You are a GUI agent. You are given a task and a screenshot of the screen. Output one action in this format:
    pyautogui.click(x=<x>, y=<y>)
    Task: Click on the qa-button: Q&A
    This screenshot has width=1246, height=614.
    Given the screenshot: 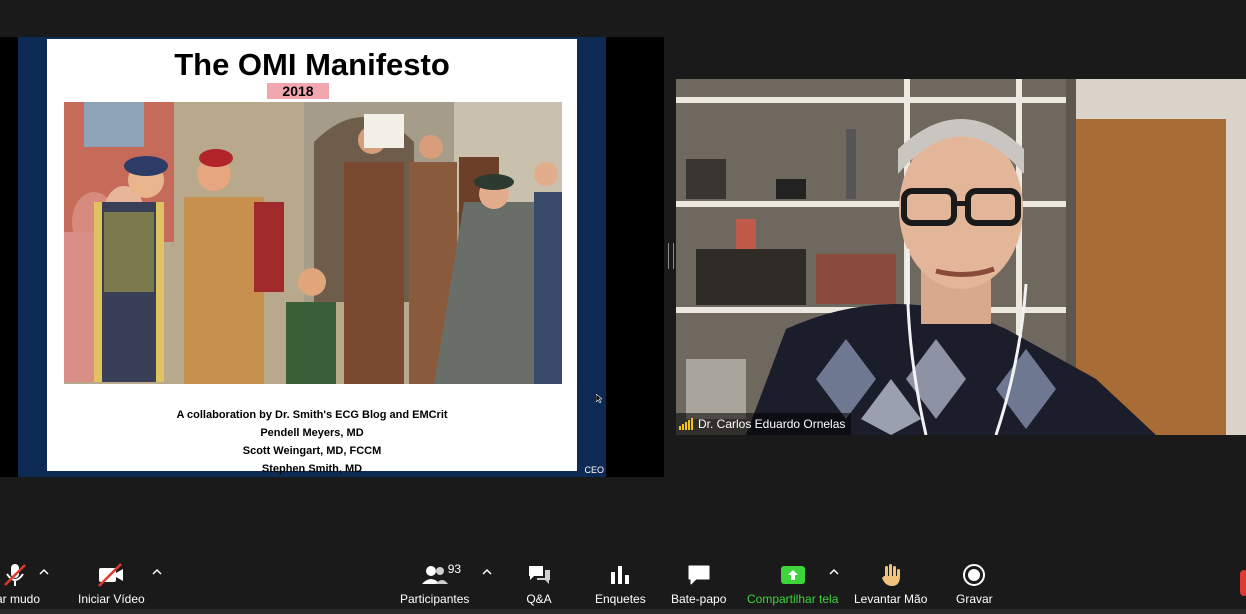 What is the action you would take?
    pyautogui.click(x=539, y=584)
    